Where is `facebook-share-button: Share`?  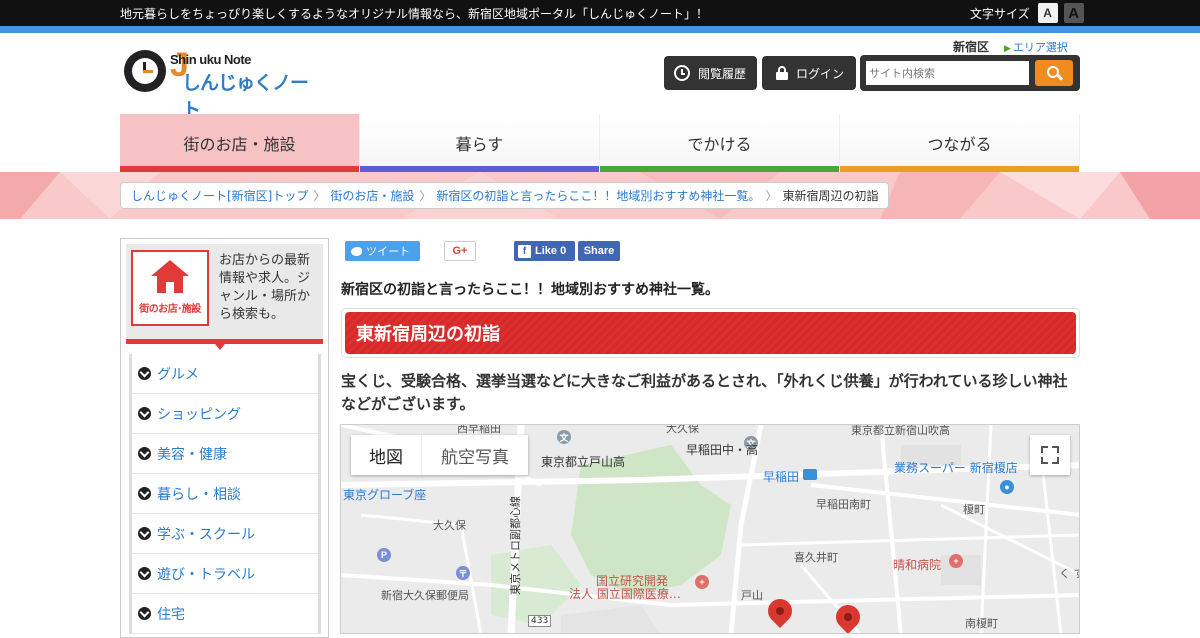
facebook-share-button: Share is located at coordinates (599, 251).